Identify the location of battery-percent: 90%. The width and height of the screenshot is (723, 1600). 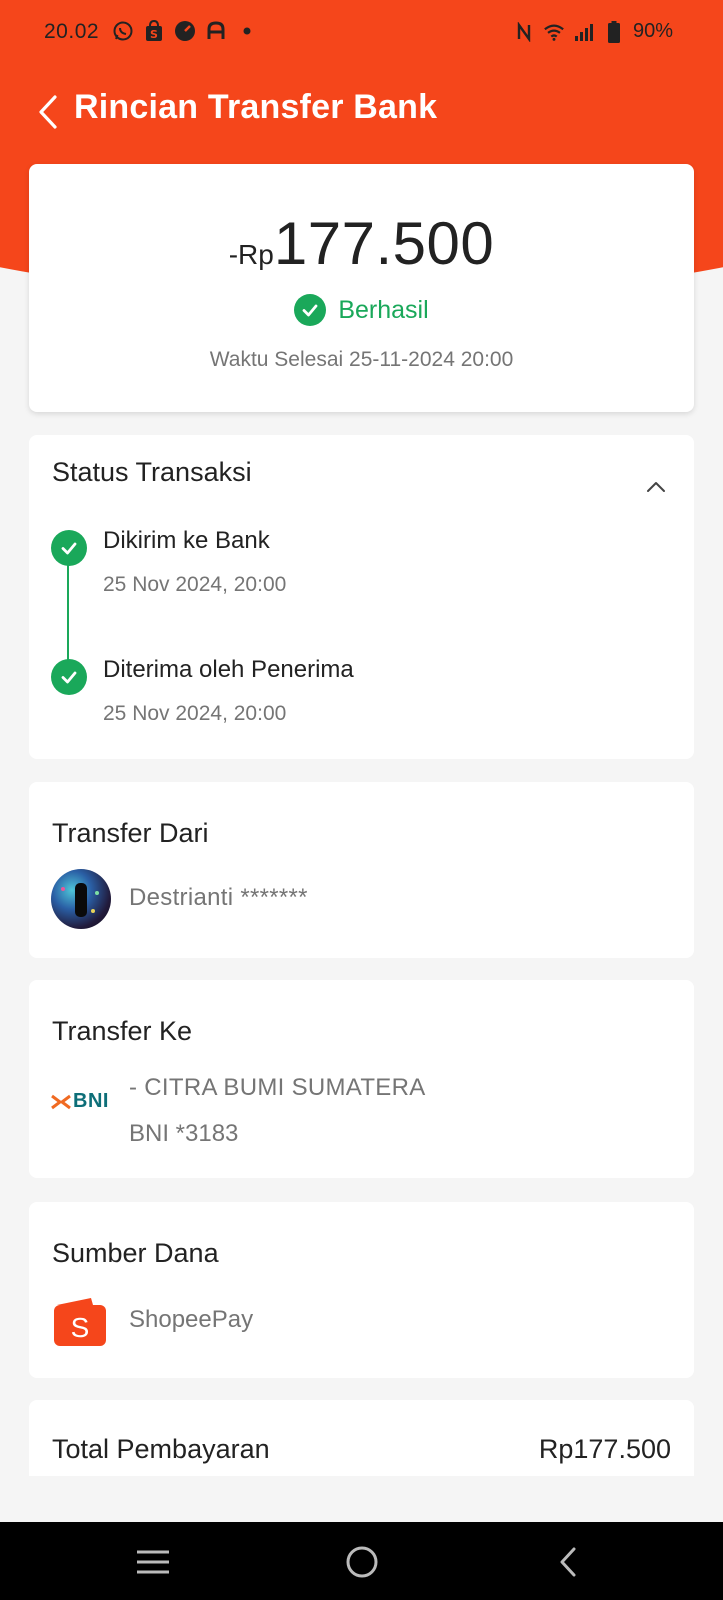
(652, 31).